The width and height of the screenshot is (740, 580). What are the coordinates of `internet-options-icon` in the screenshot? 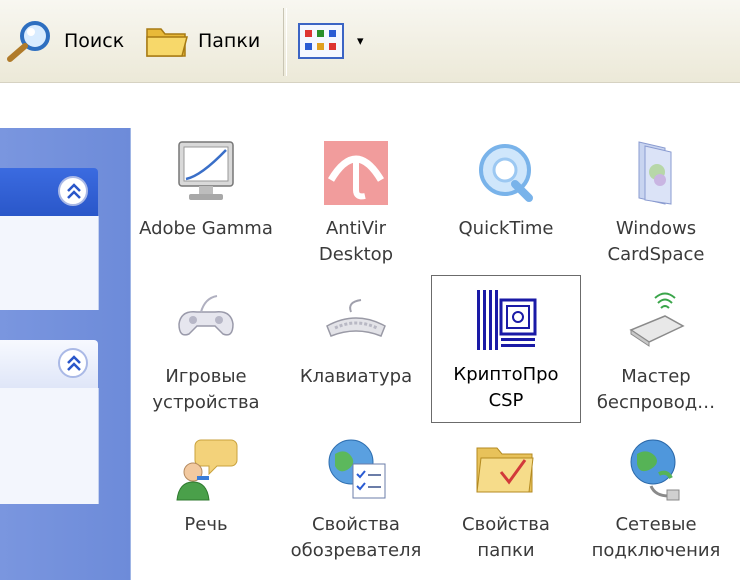 It's located at (357, 469).